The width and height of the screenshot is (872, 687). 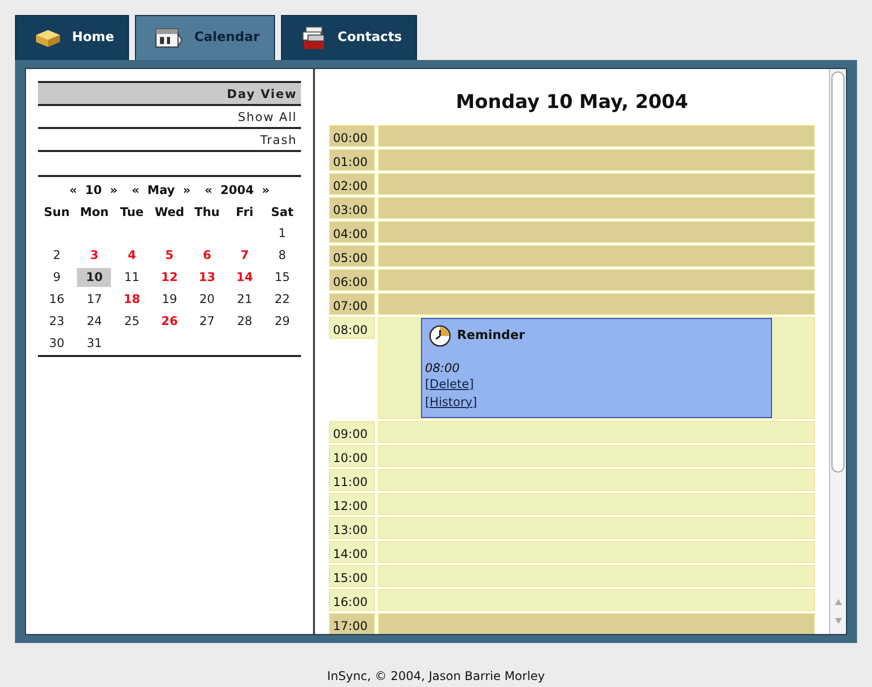 What do you see at coordinates (451, 401) in the screenshot?
I see `event-link: [History]` at bounding box center [451, 401].